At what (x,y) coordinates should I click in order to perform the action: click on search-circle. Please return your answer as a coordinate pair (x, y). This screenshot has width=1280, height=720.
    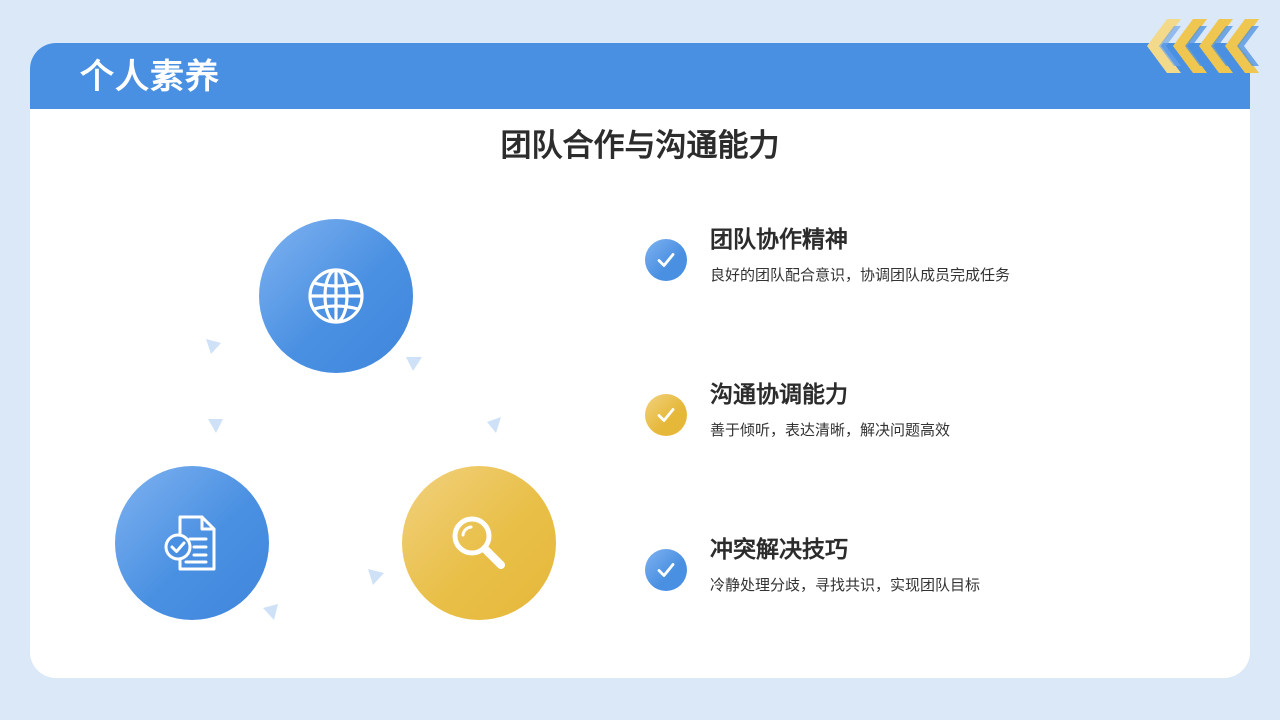
    Looking at the image, I should click on (479, 543).